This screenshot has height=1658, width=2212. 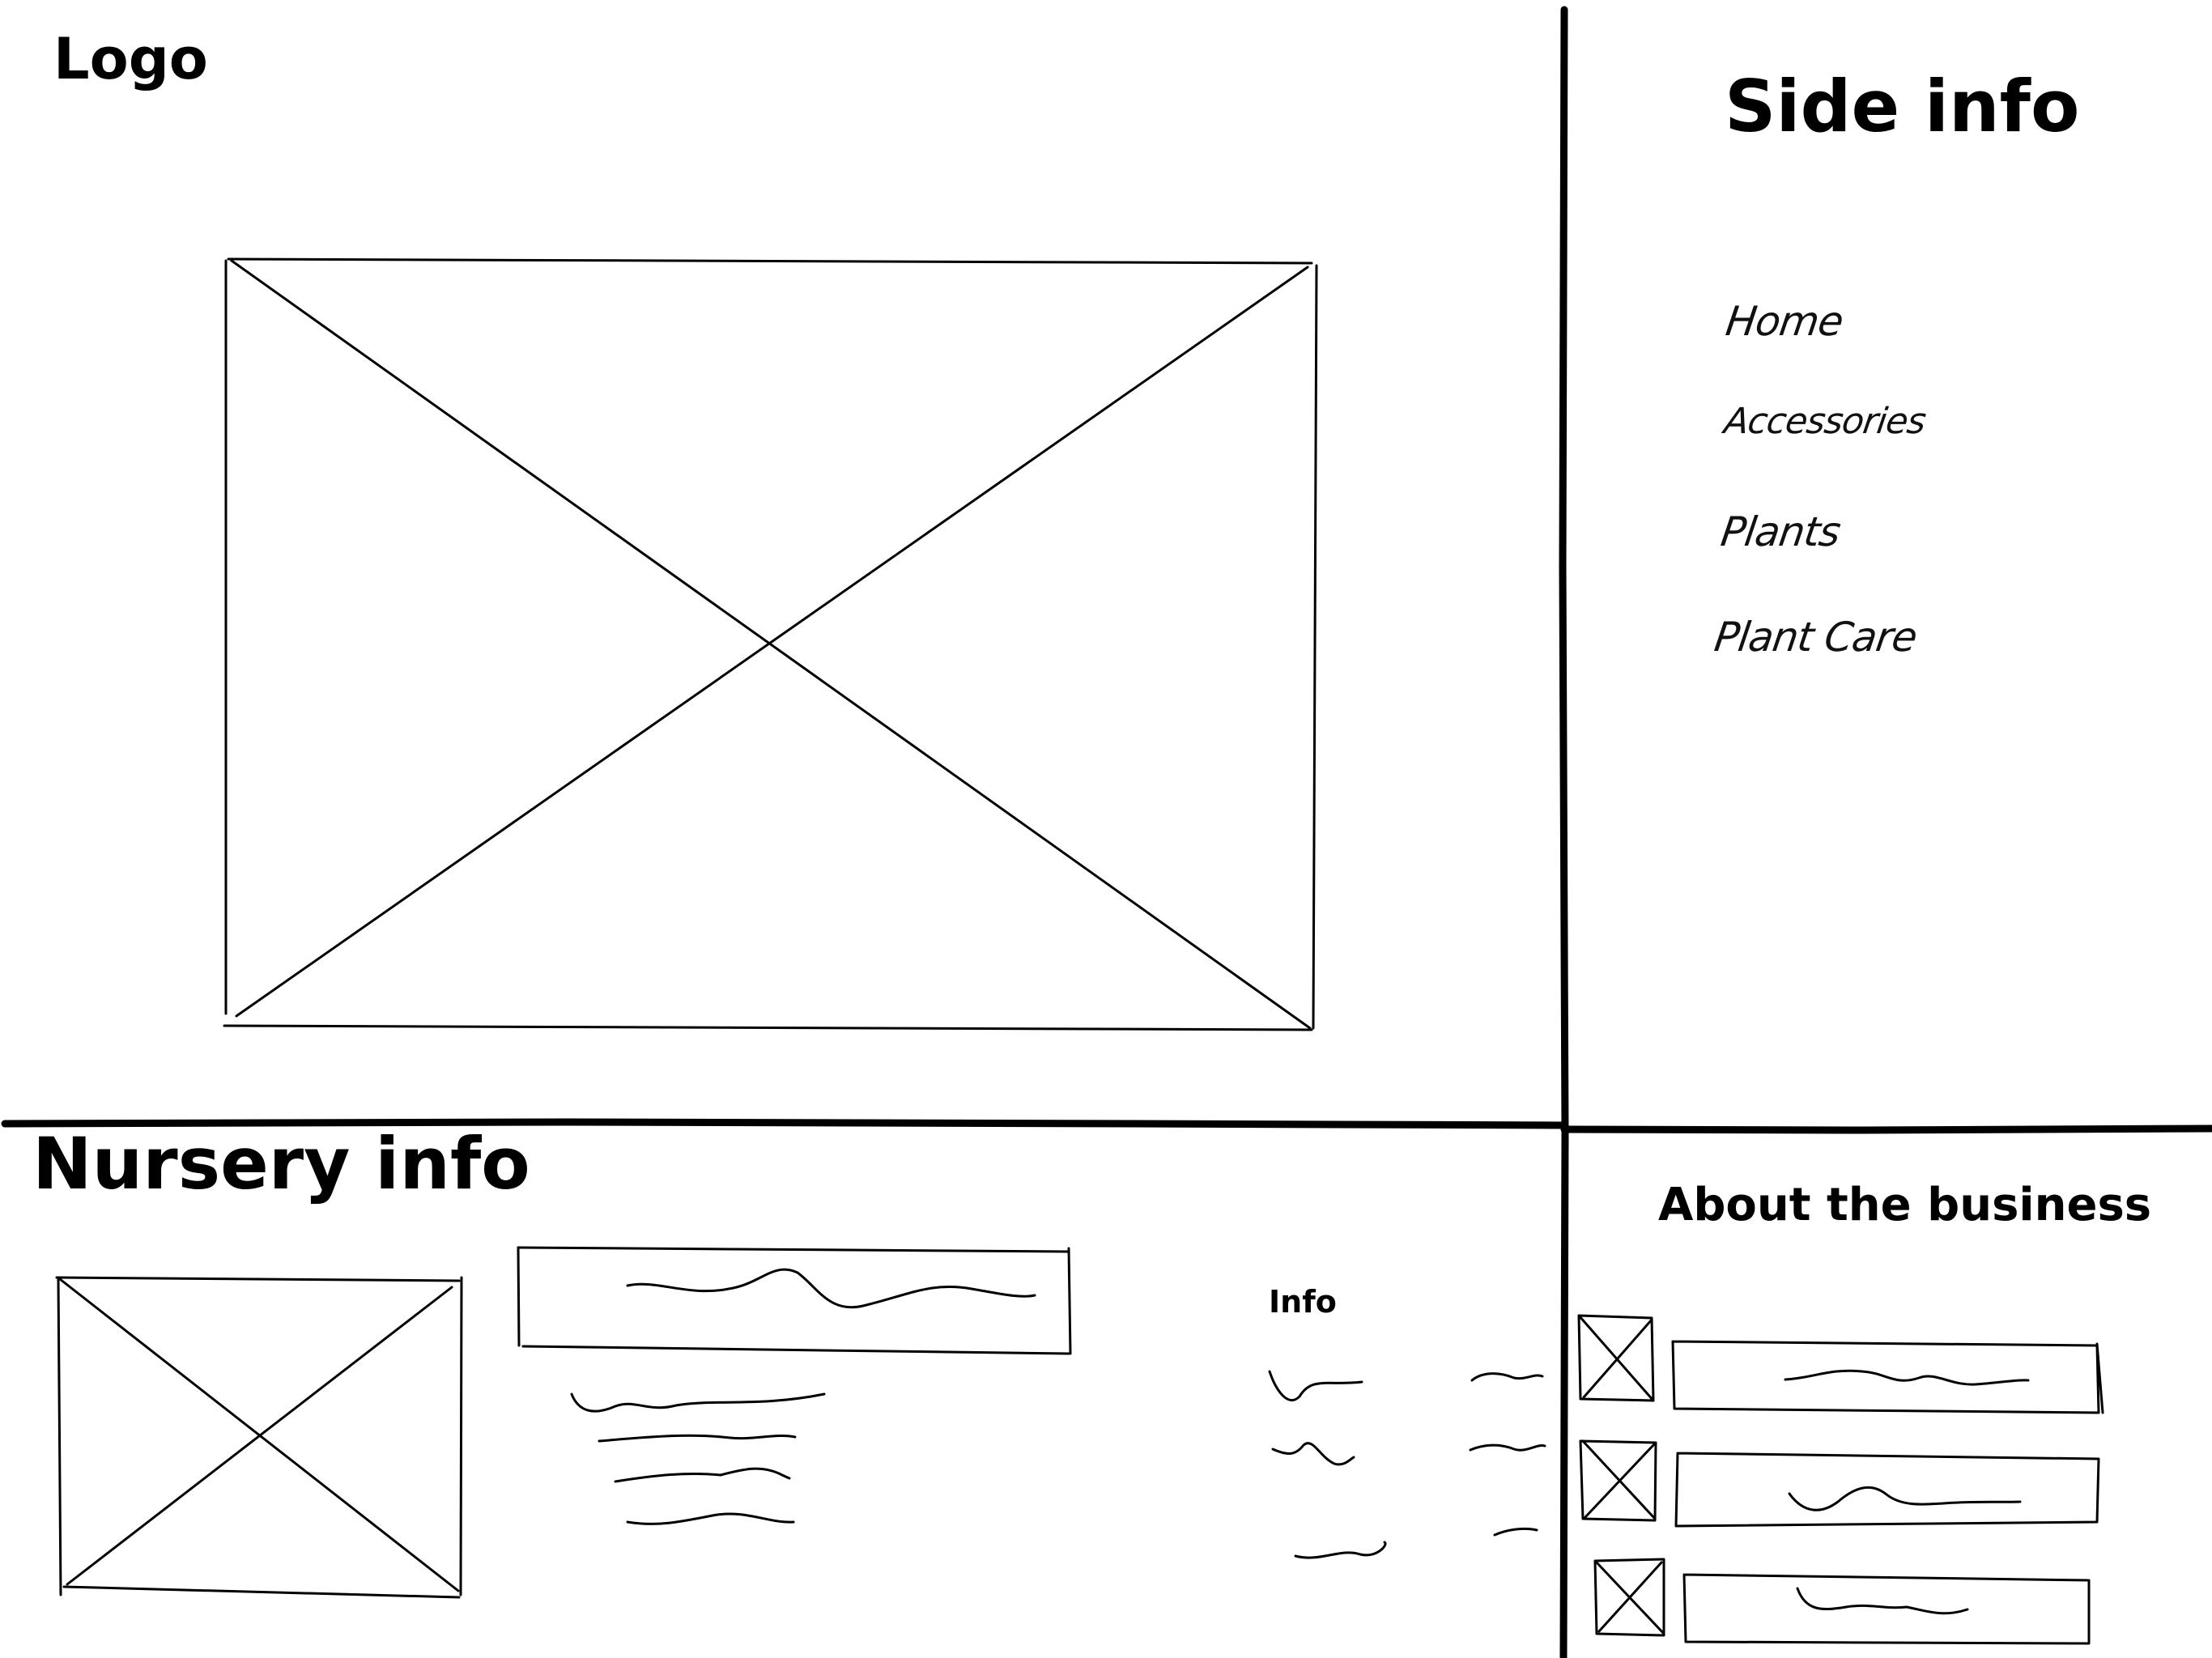 What do you see at coordinates (1303, 1302) in the screenshot?
I see `info-label: Info` at bounding box center [1303, 1302].